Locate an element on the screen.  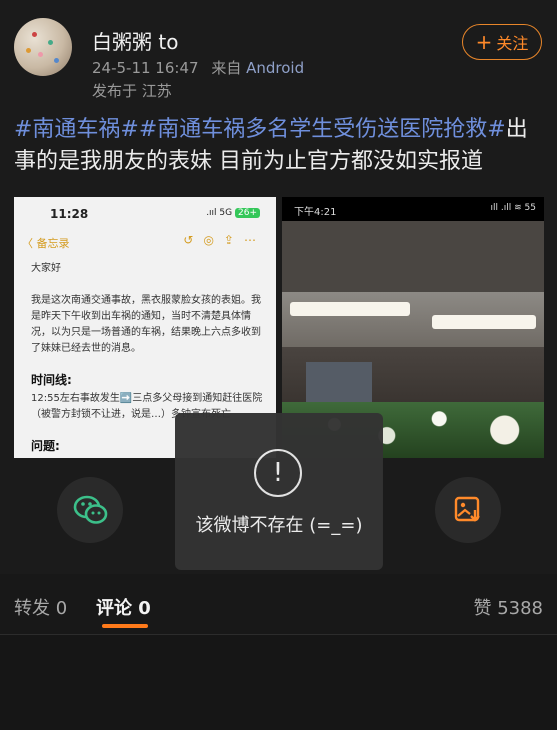
share-wechat-button is located at coordinates (90, 510).